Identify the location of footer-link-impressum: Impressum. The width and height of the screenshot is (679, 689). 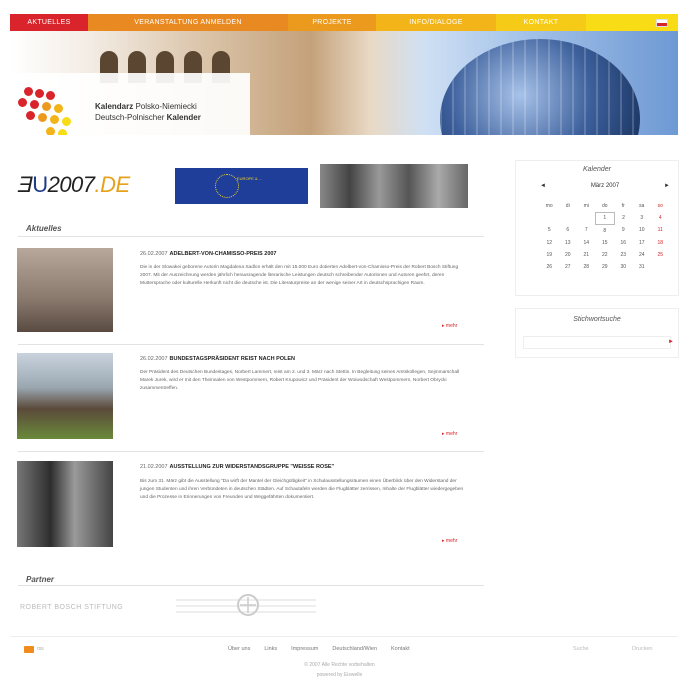
(304, 649).